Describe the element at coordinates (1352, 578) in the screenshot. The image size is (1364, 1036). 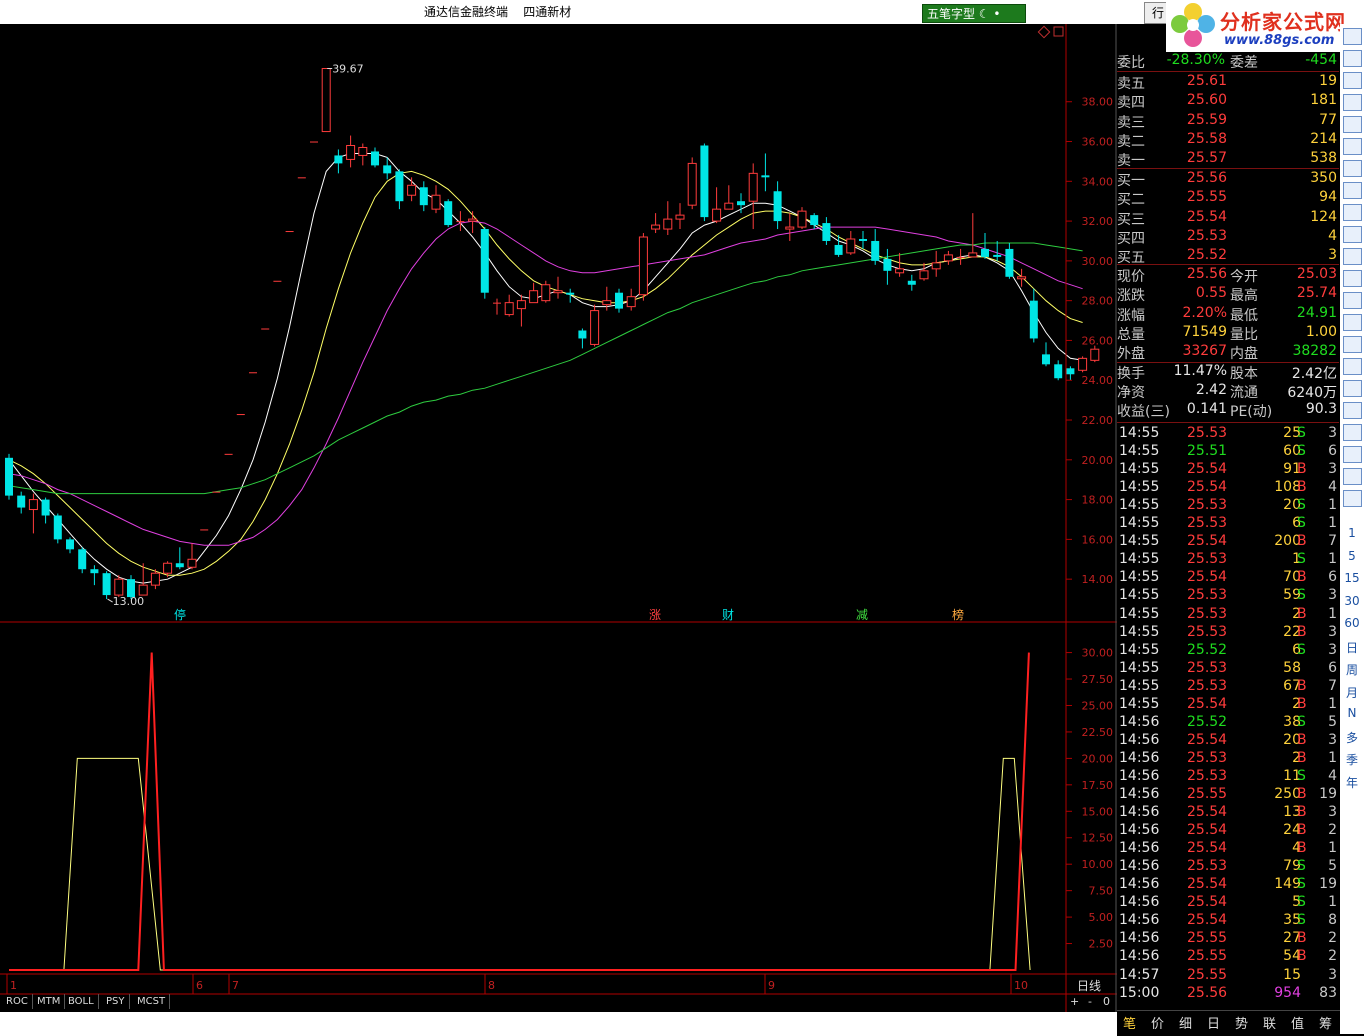
I see `period-button: 15` at that location.